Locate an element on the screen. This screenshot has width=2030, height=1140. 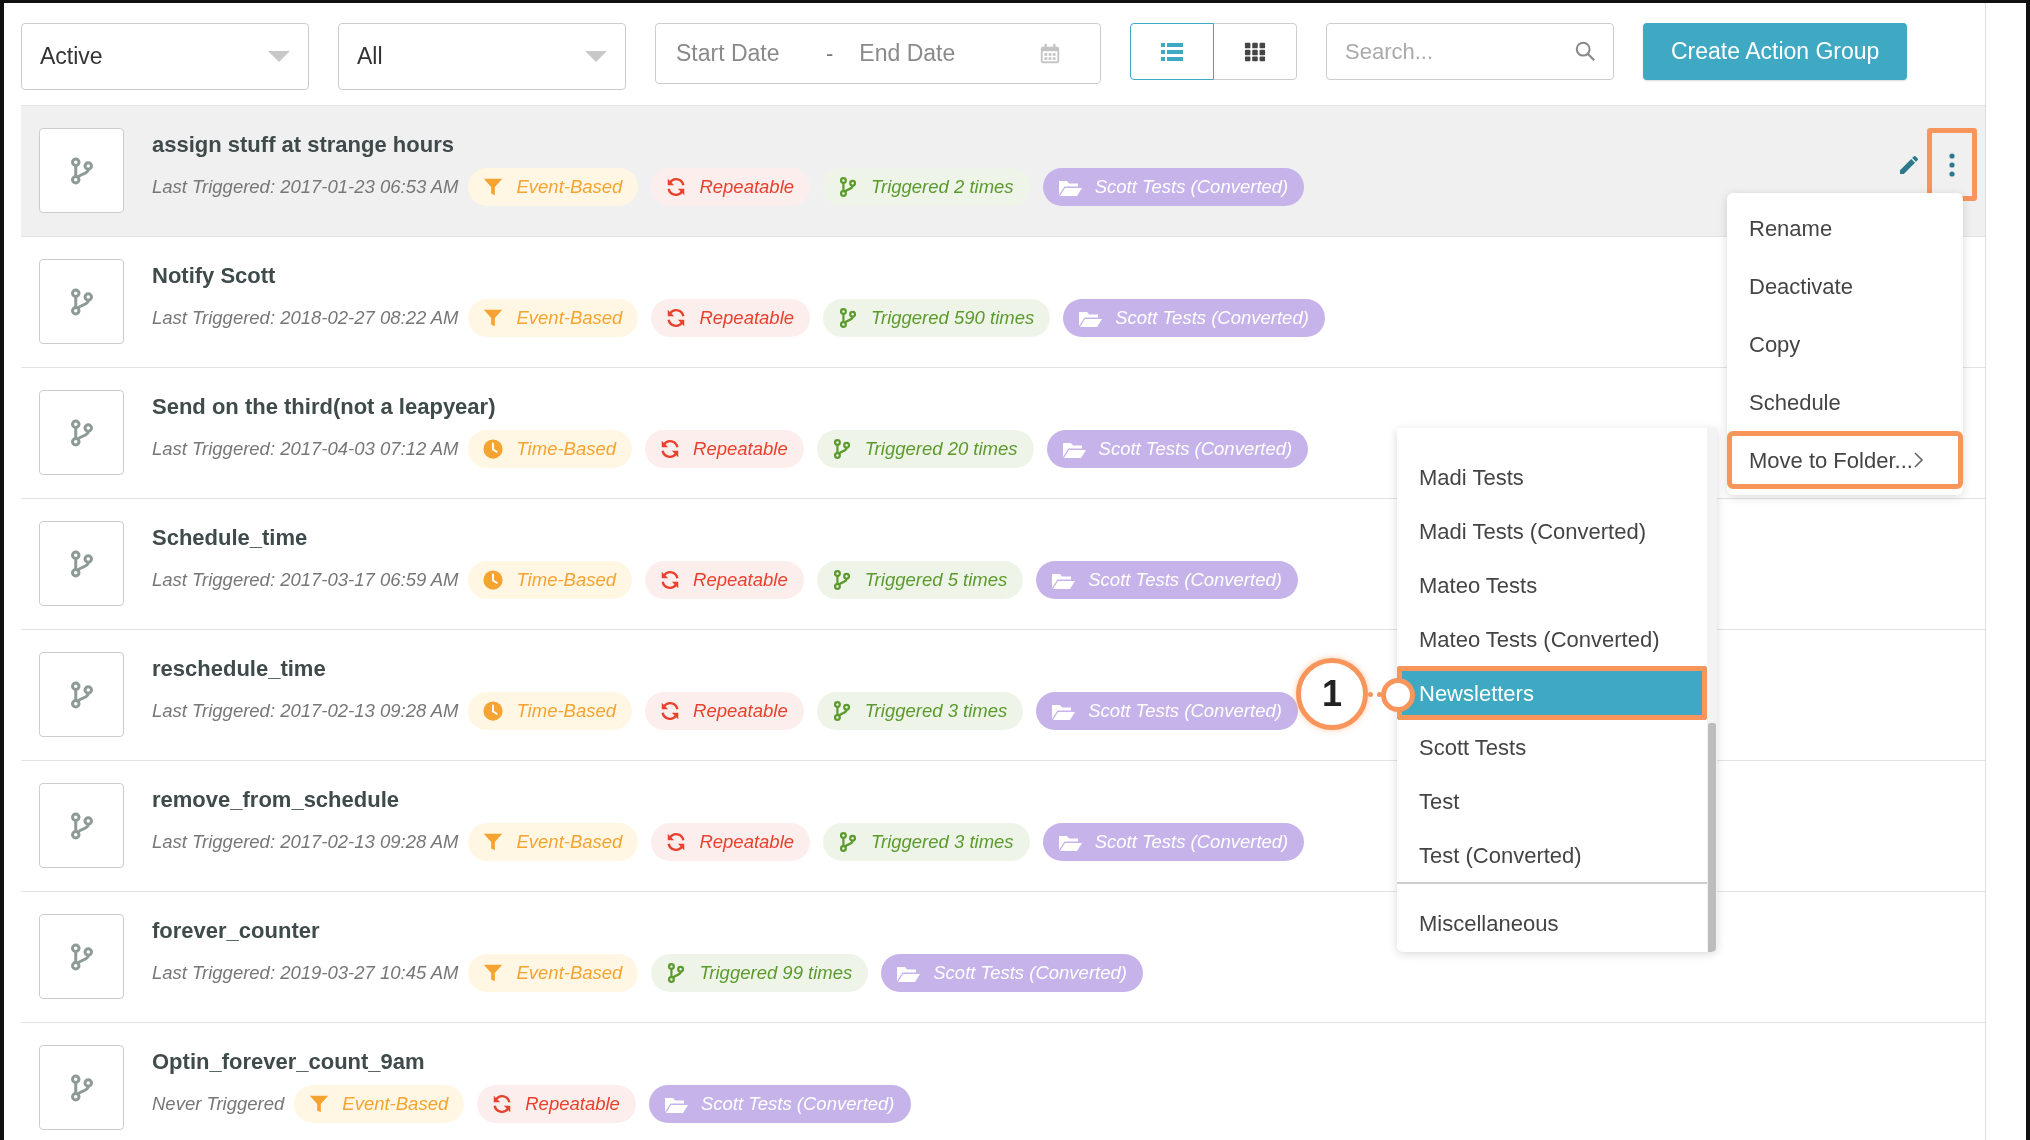
menu-item: Rename is located at coordinates (1845, 228).